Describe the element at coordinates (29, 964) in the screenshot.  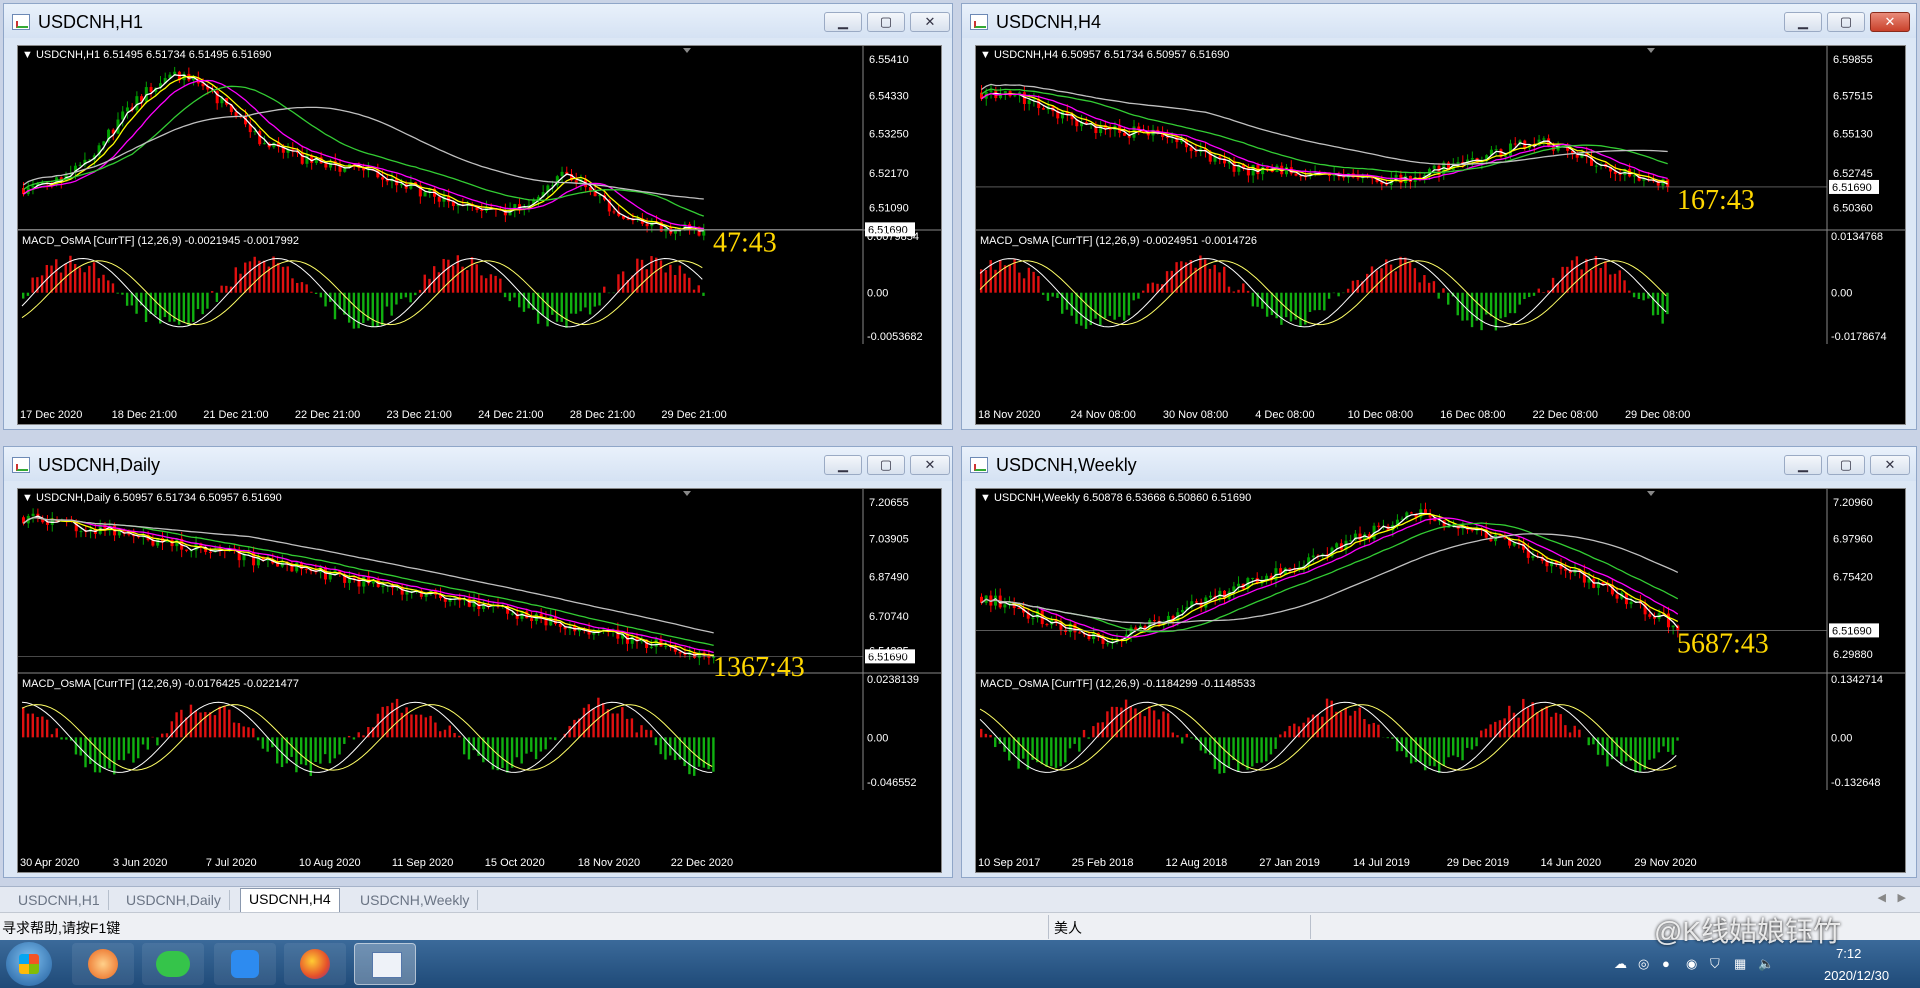
I see `start-button` at that location.